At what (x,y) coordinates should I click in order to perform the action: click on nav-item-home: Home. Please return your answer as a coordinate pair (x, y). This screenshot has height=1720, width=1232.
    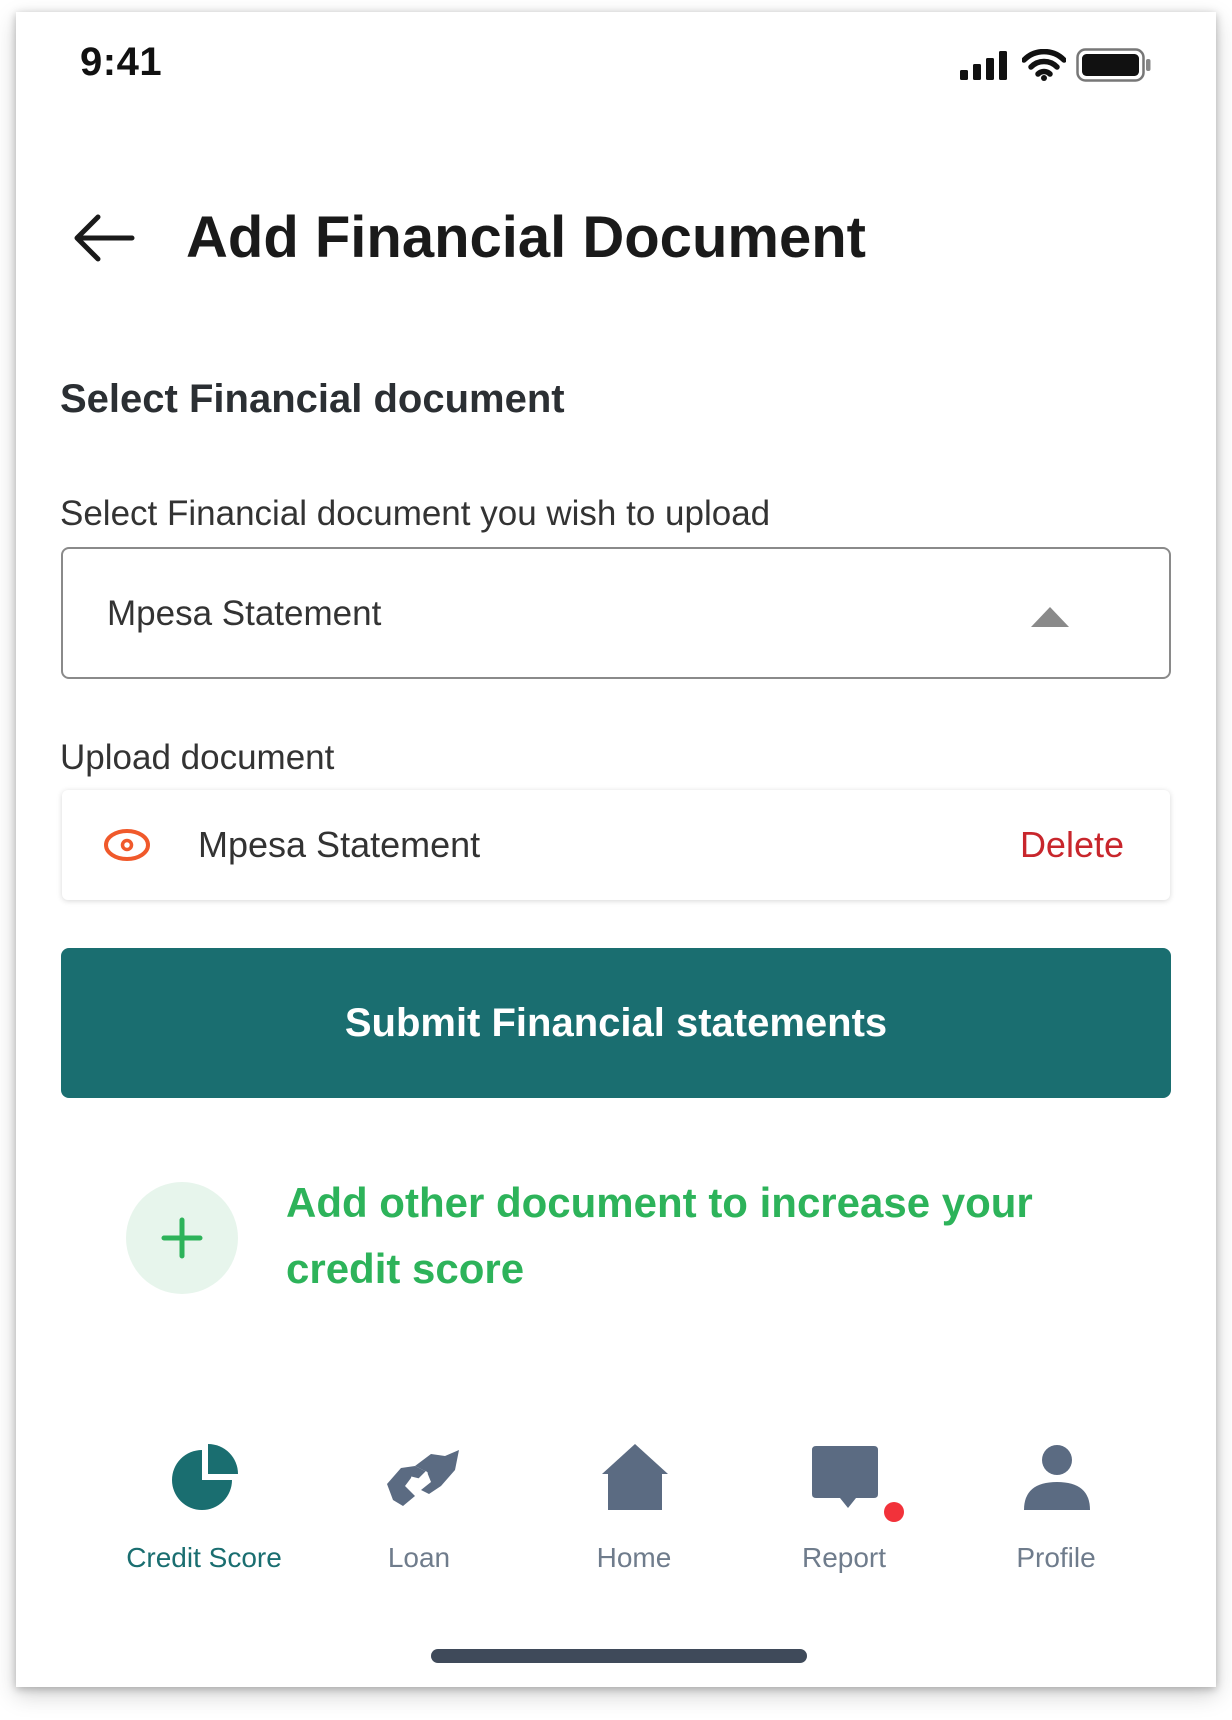
    Looking at the image, I should click on (634, 1512).